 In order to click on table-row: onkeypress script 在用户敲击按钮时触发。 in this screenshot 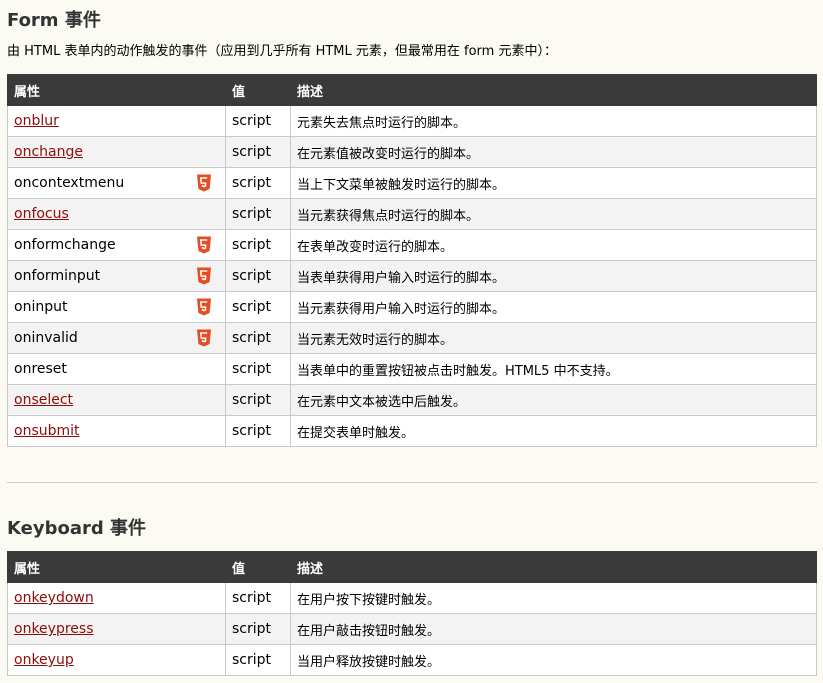, I will do `click(412, 629)`.